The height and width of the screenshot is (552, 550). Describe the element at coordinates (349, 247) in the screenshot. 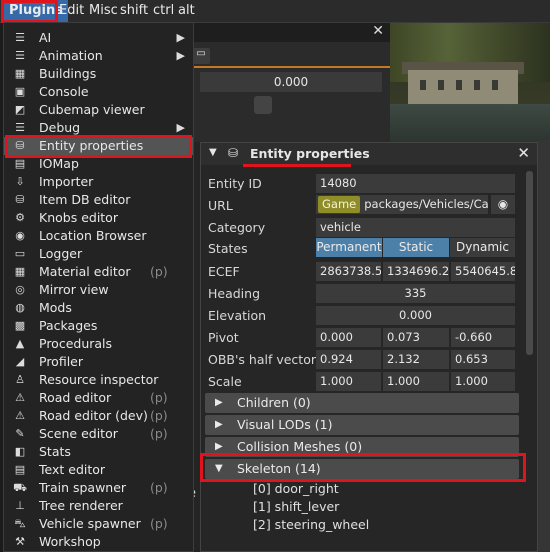

I see `state-permanent-button: Permanent` at that location.